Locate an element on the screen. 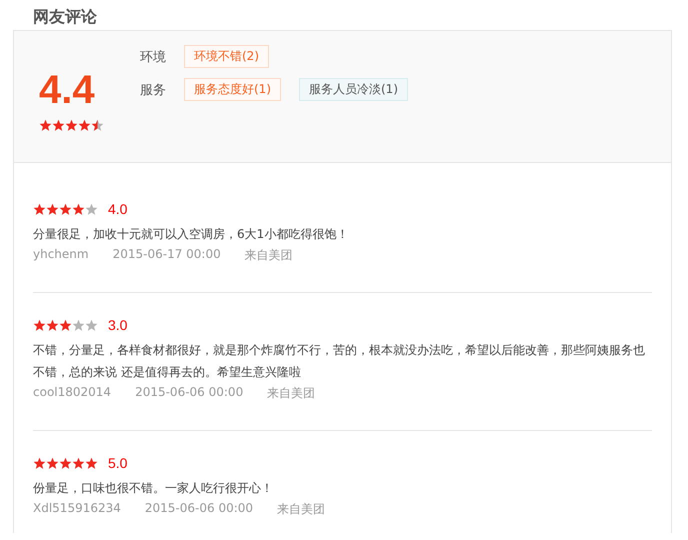 The width and height of the screenshot is (688, 540). review-text: 分量很足，加收十元就可以入空调房，6大1小都吃得很饱！ is located at coordinates (191, 234).